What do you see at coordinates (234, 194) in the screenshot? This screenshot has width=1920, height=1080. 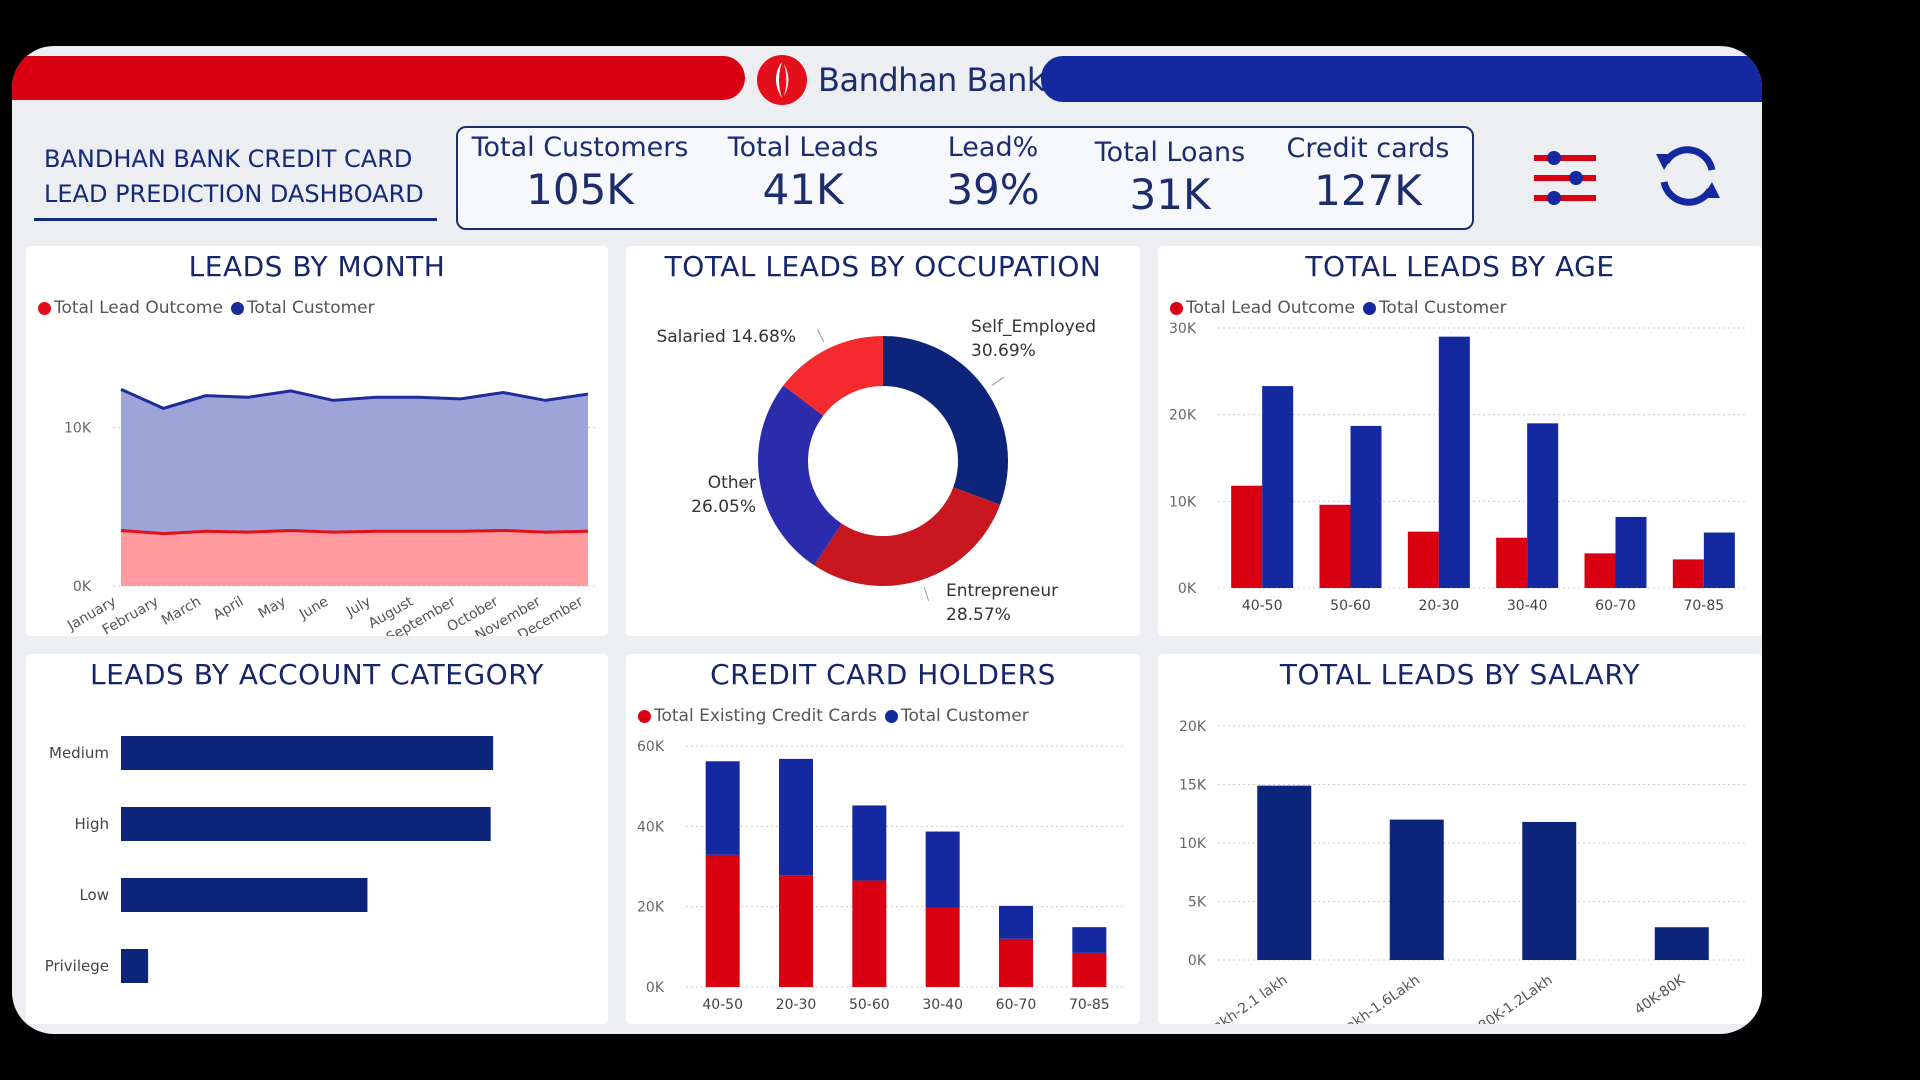 I see `dashboard-title-line2: LEAD PREDICTION DASHBOARD` at bounding box center [234, 194].